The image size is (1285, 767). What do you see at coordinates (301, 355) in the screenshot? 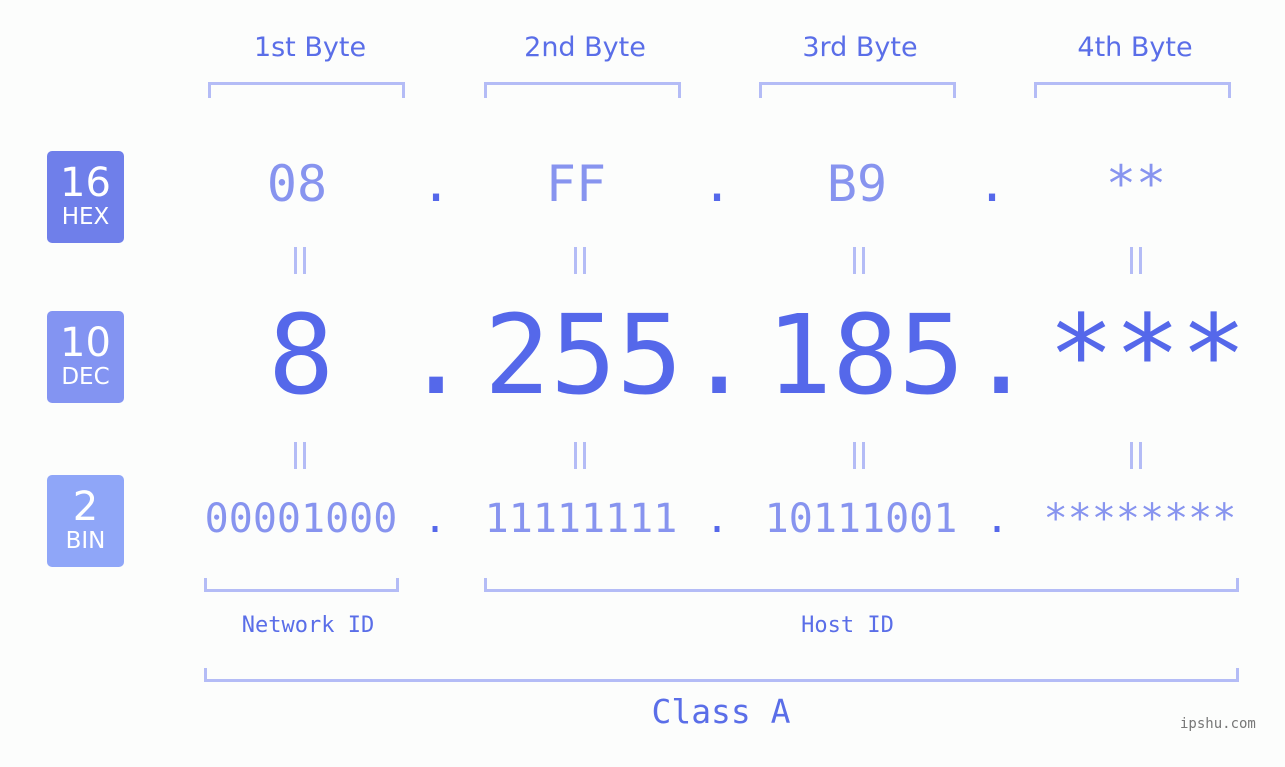
I see `dec-byte-1: 8` at bounding box center [301, 355].